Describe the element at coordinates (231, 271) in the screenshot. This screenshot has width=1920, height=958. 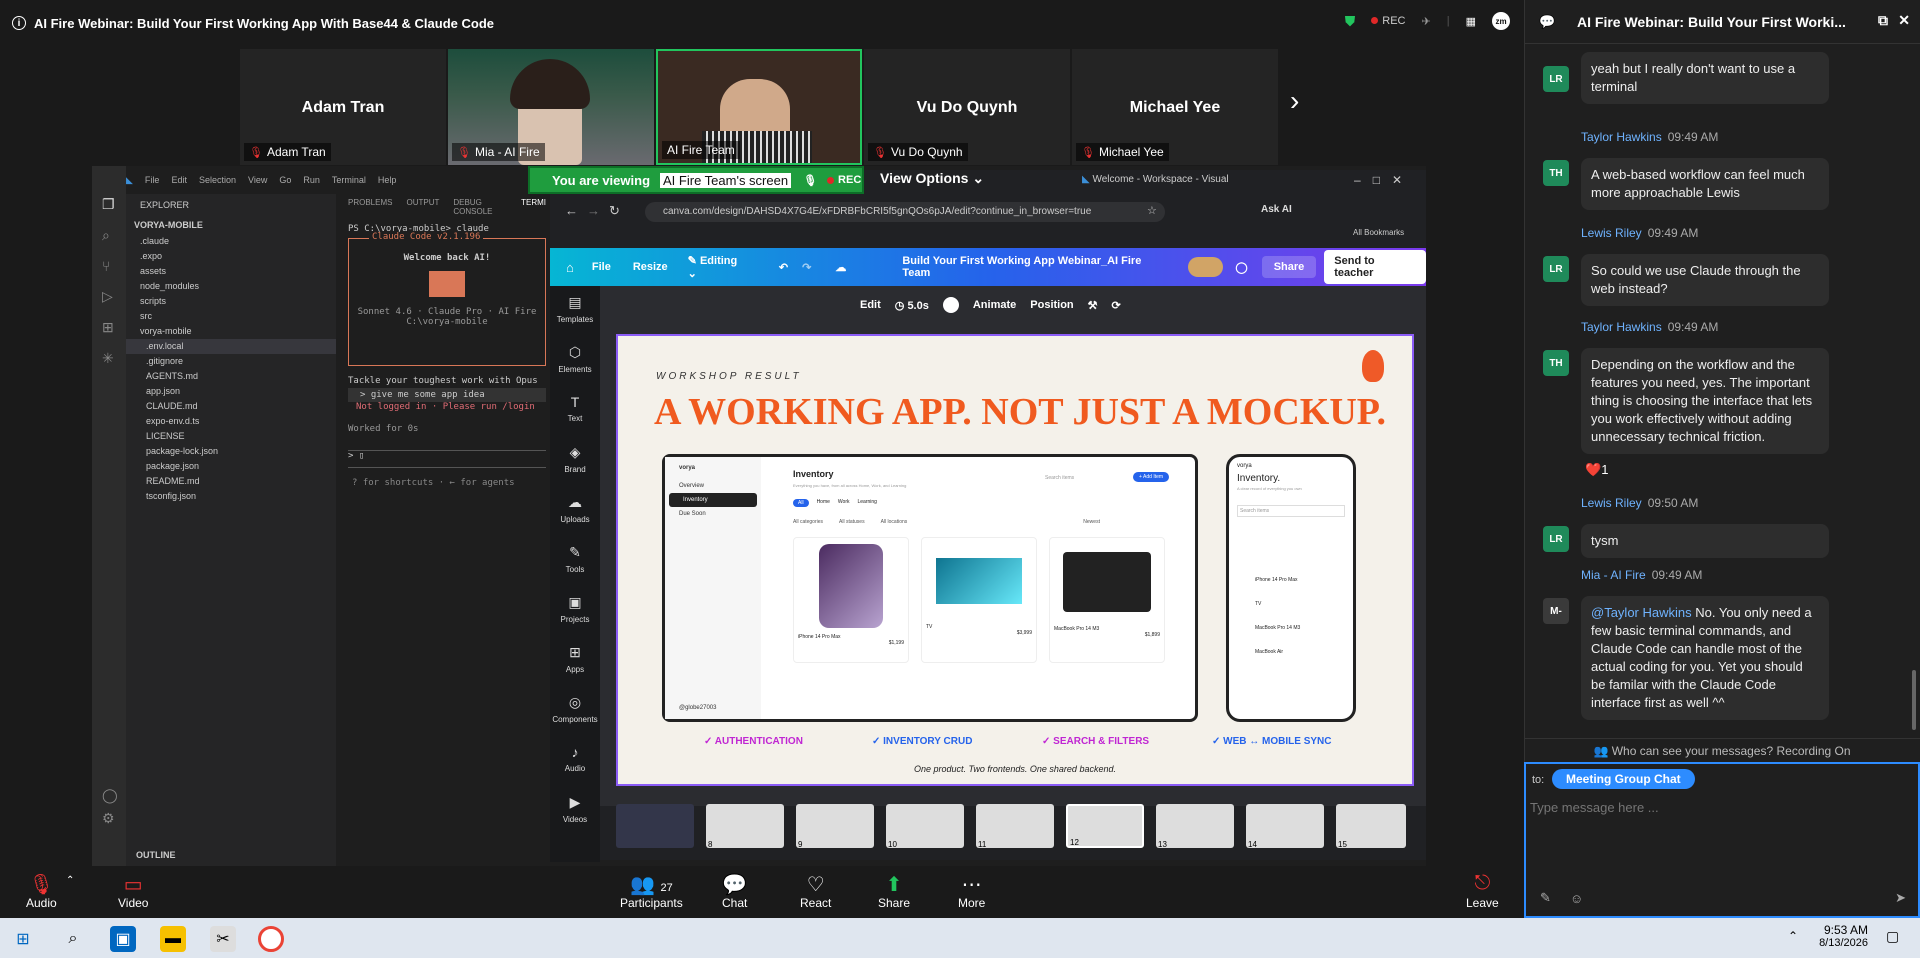
I see `file-tree-item: assets` at that location.